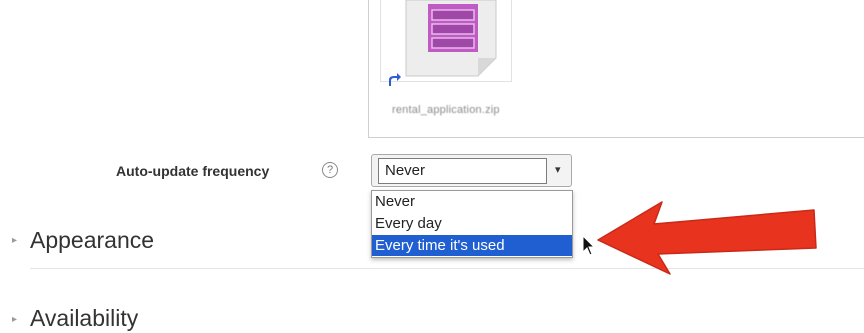 The height and width of the screenshot is (333, 864). What do you see at coordinates (472, 245) in the screenshot?
I see `dropdown-option-every-time-used: Every time it's used` at bounding box center [472, 245].